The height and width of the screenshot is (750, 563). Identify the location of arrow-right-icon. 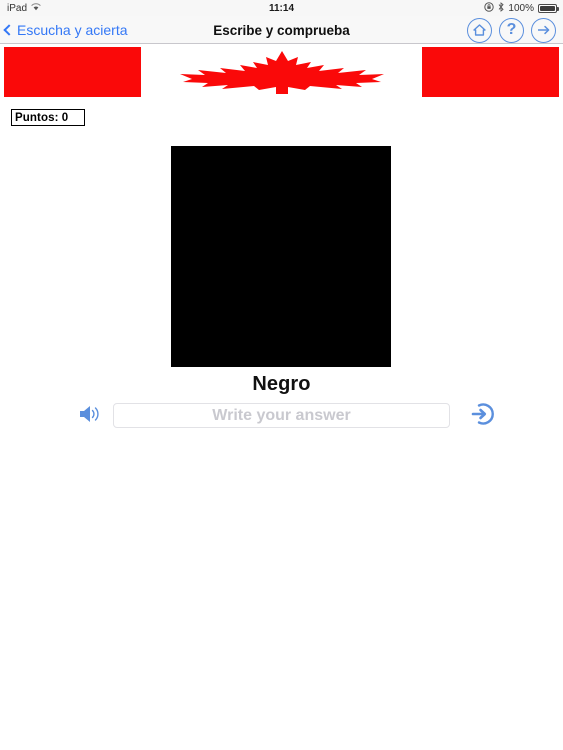
(544, 30).